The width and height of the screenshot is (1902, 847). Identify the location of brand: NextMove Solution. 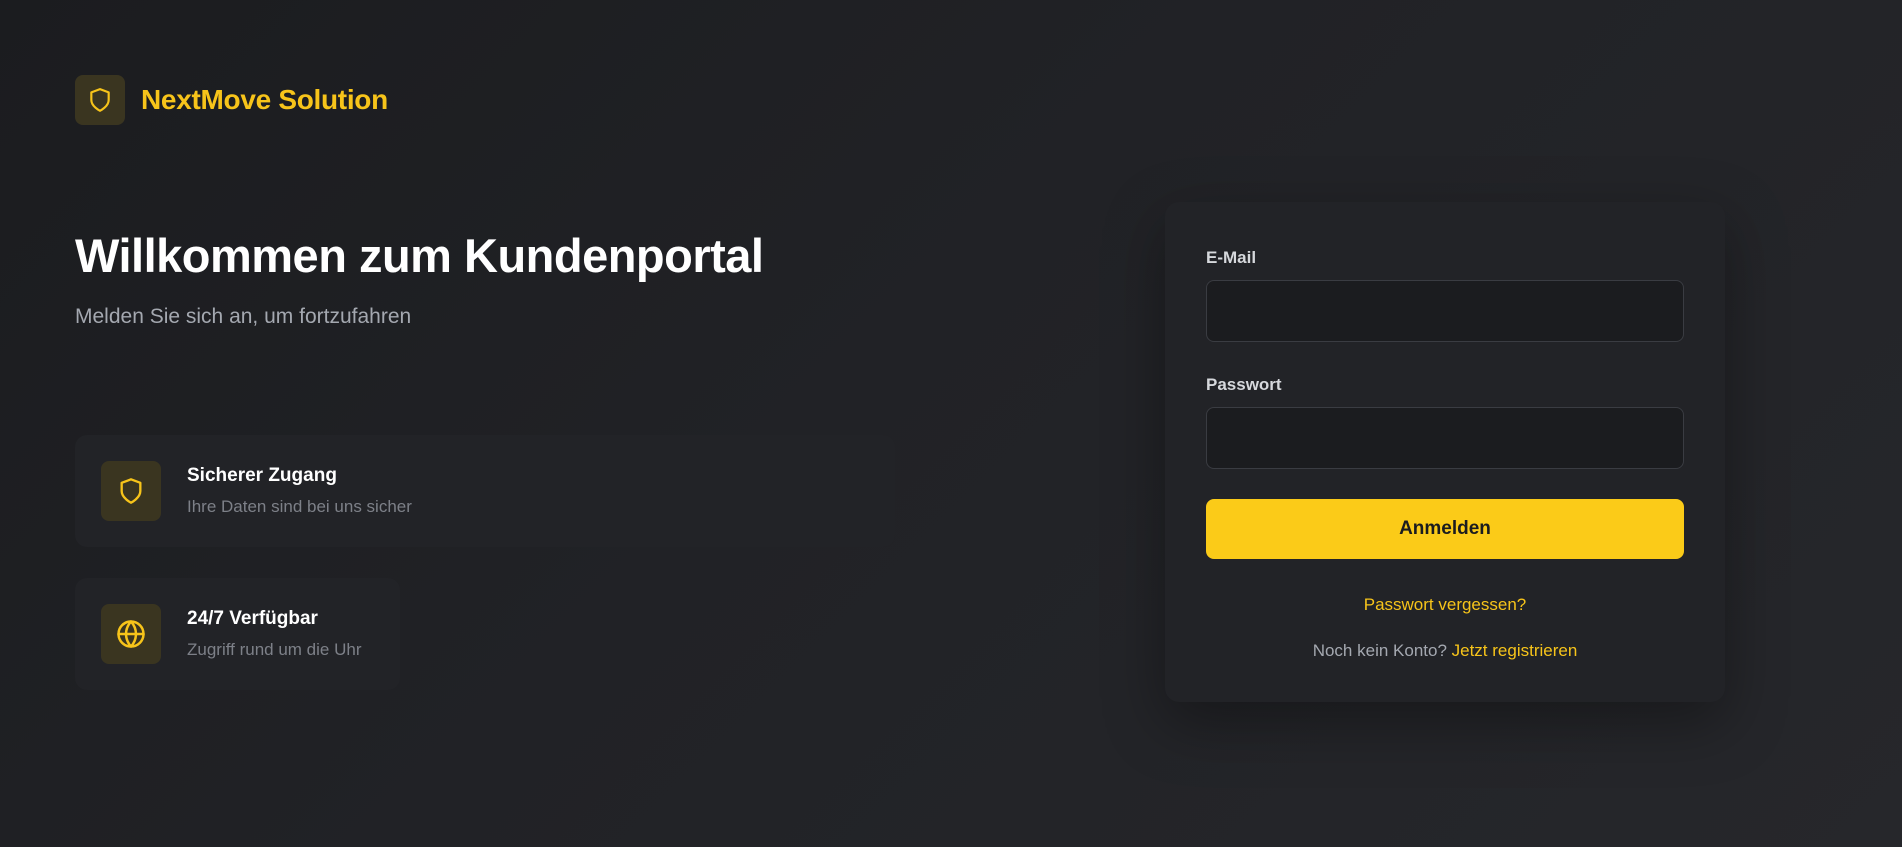
(231, 100).